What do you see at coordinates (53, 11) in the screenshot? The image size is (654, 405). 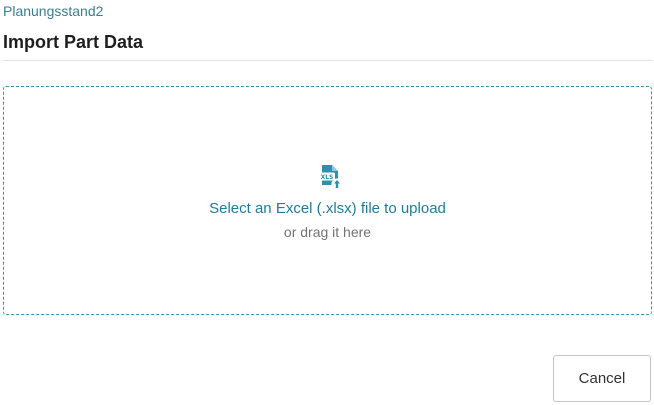 I see `breadcrumb: Planungsstand2` at bounding box center [53, 11].